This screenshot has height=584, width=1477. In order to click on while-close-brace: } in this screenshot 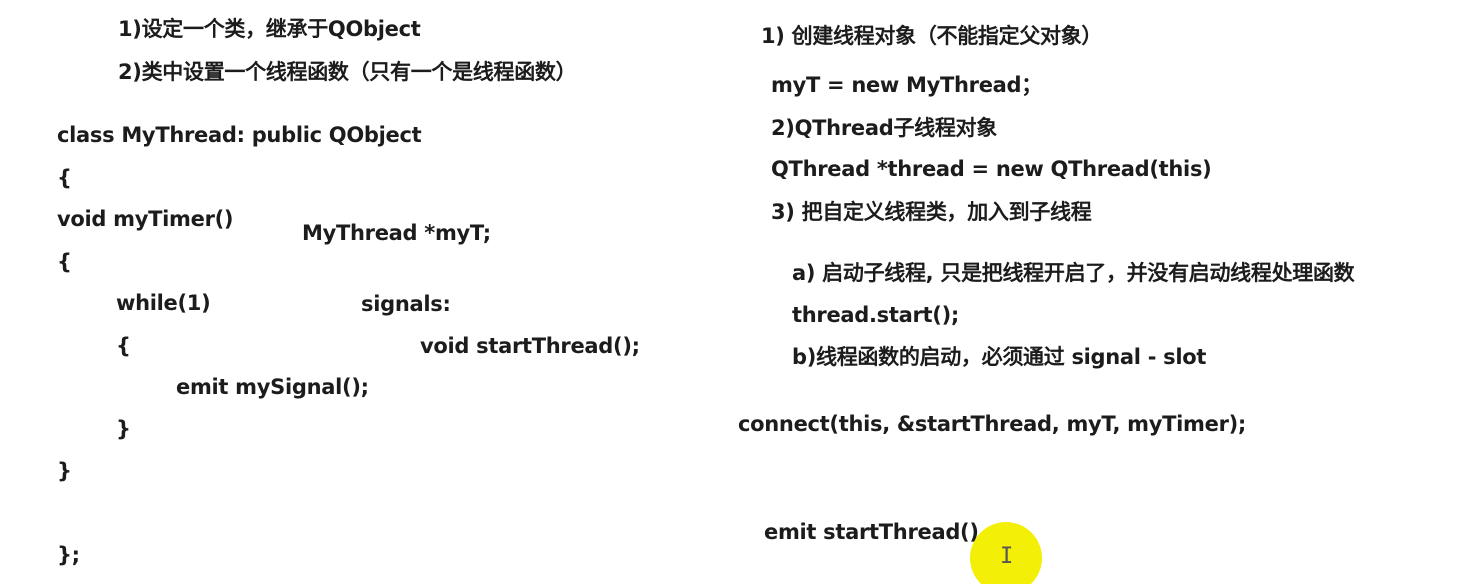, I will do `click(123, 429)`.